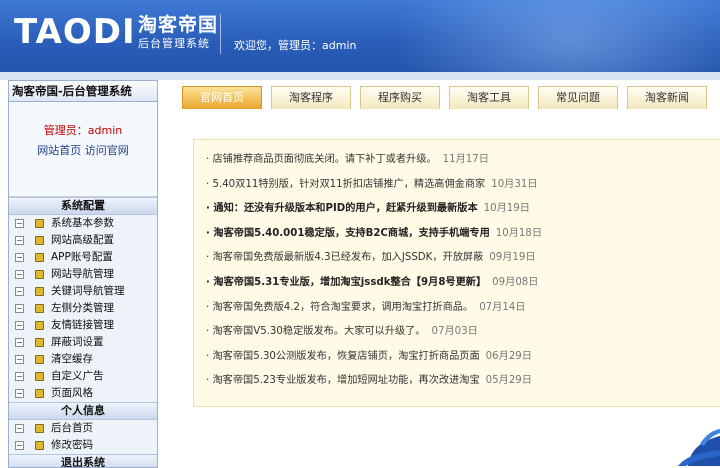  I want to click on news-date: 09月19日, so click(512, 258).